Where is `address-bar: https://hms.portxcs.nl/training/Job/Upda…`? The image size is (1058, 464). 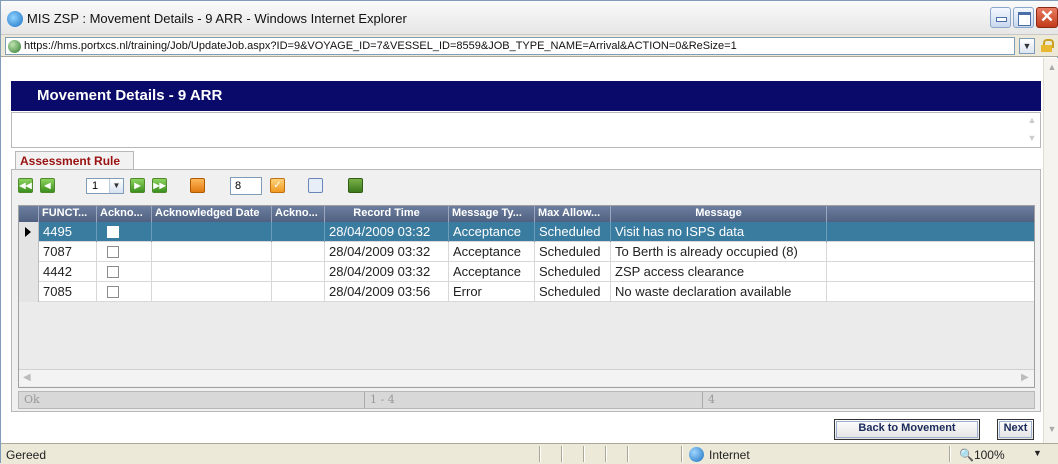 address-bar: https://hms.portxcs.nl/training/Job/Upda… is located at coordinates (529, 46).